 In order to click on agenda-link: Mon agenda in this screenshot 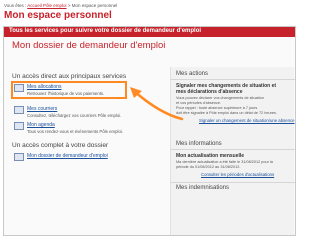, I will do `click(41, 125)`.